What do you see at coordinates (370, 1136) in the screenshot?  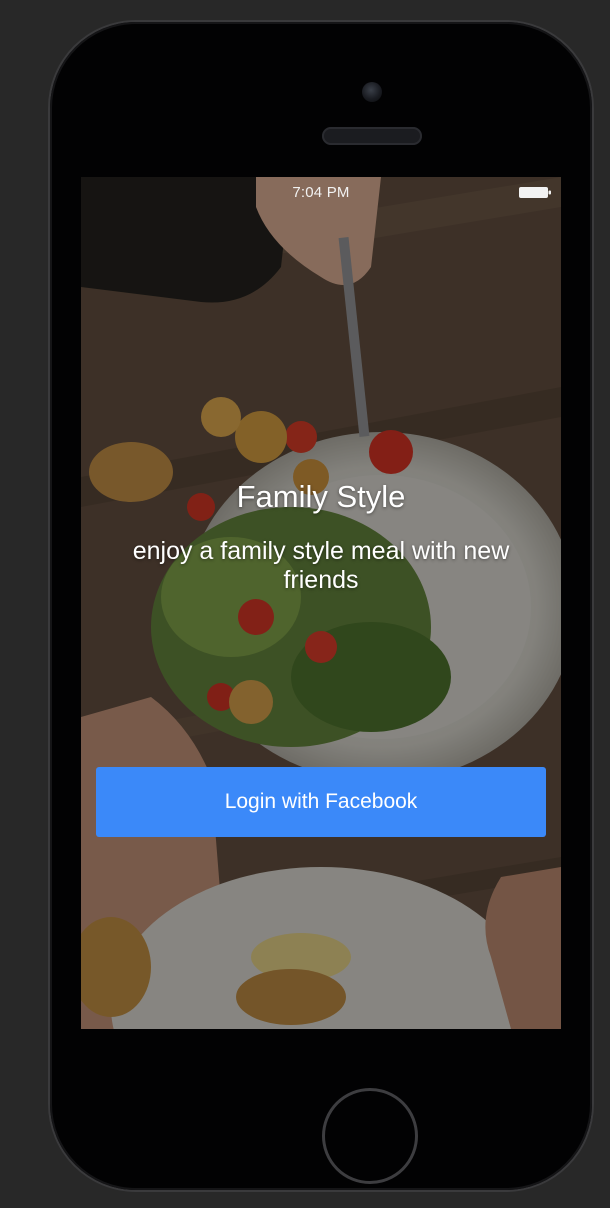 I see `home-button` at bounding box center [370, 1136].